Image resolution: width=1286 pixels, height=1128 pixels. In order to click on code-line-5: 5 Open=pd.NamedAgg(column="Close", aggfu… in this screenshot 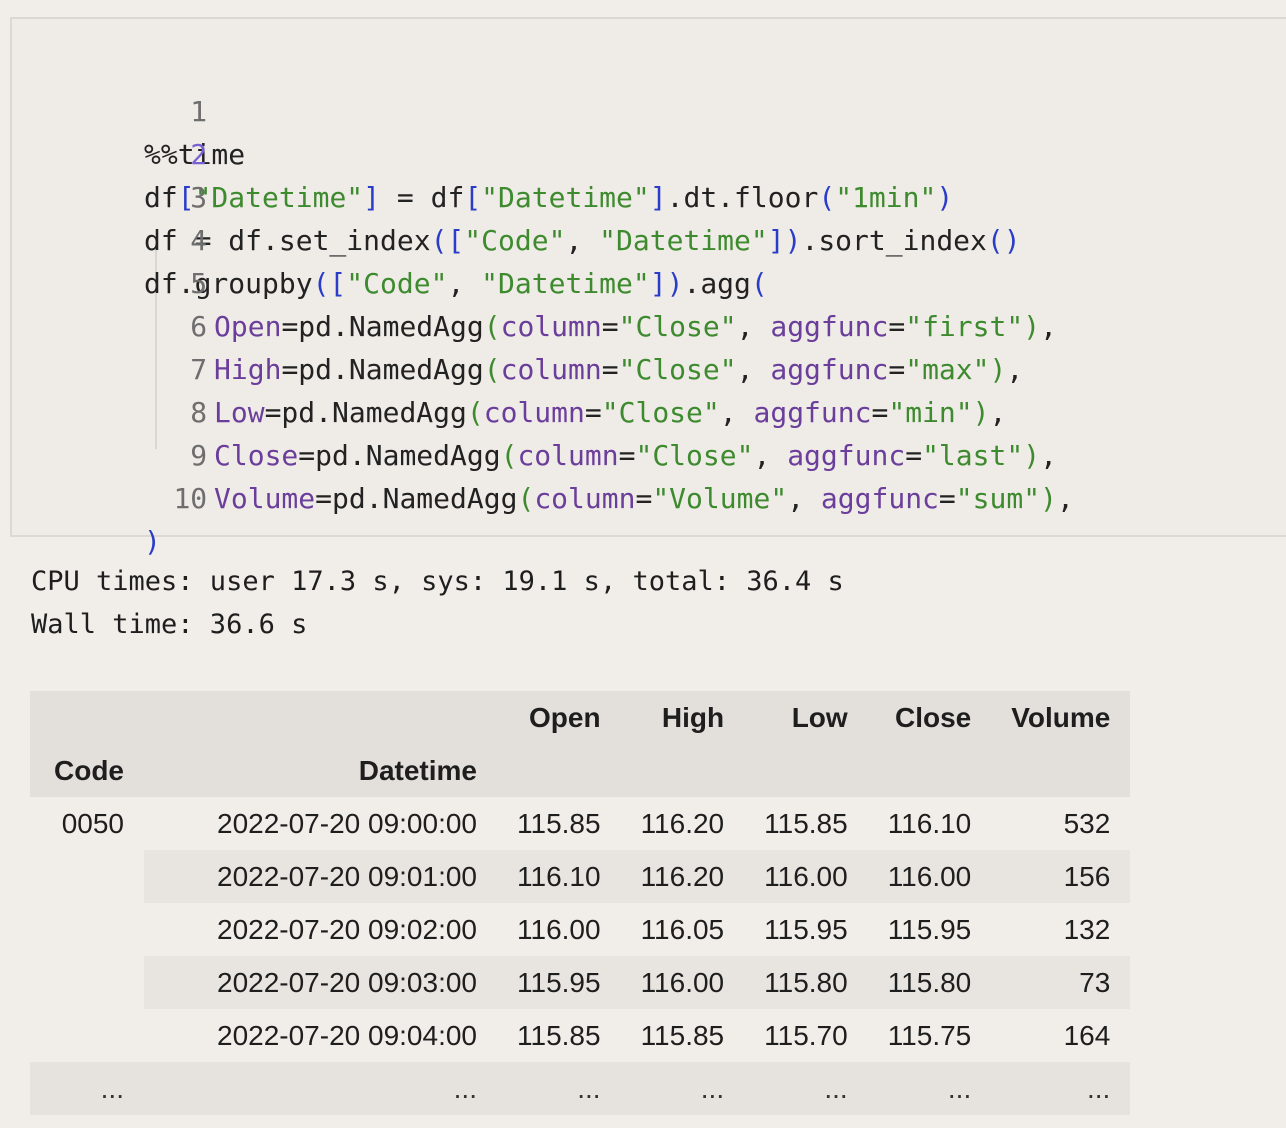, I will do `click(534, 281)`.